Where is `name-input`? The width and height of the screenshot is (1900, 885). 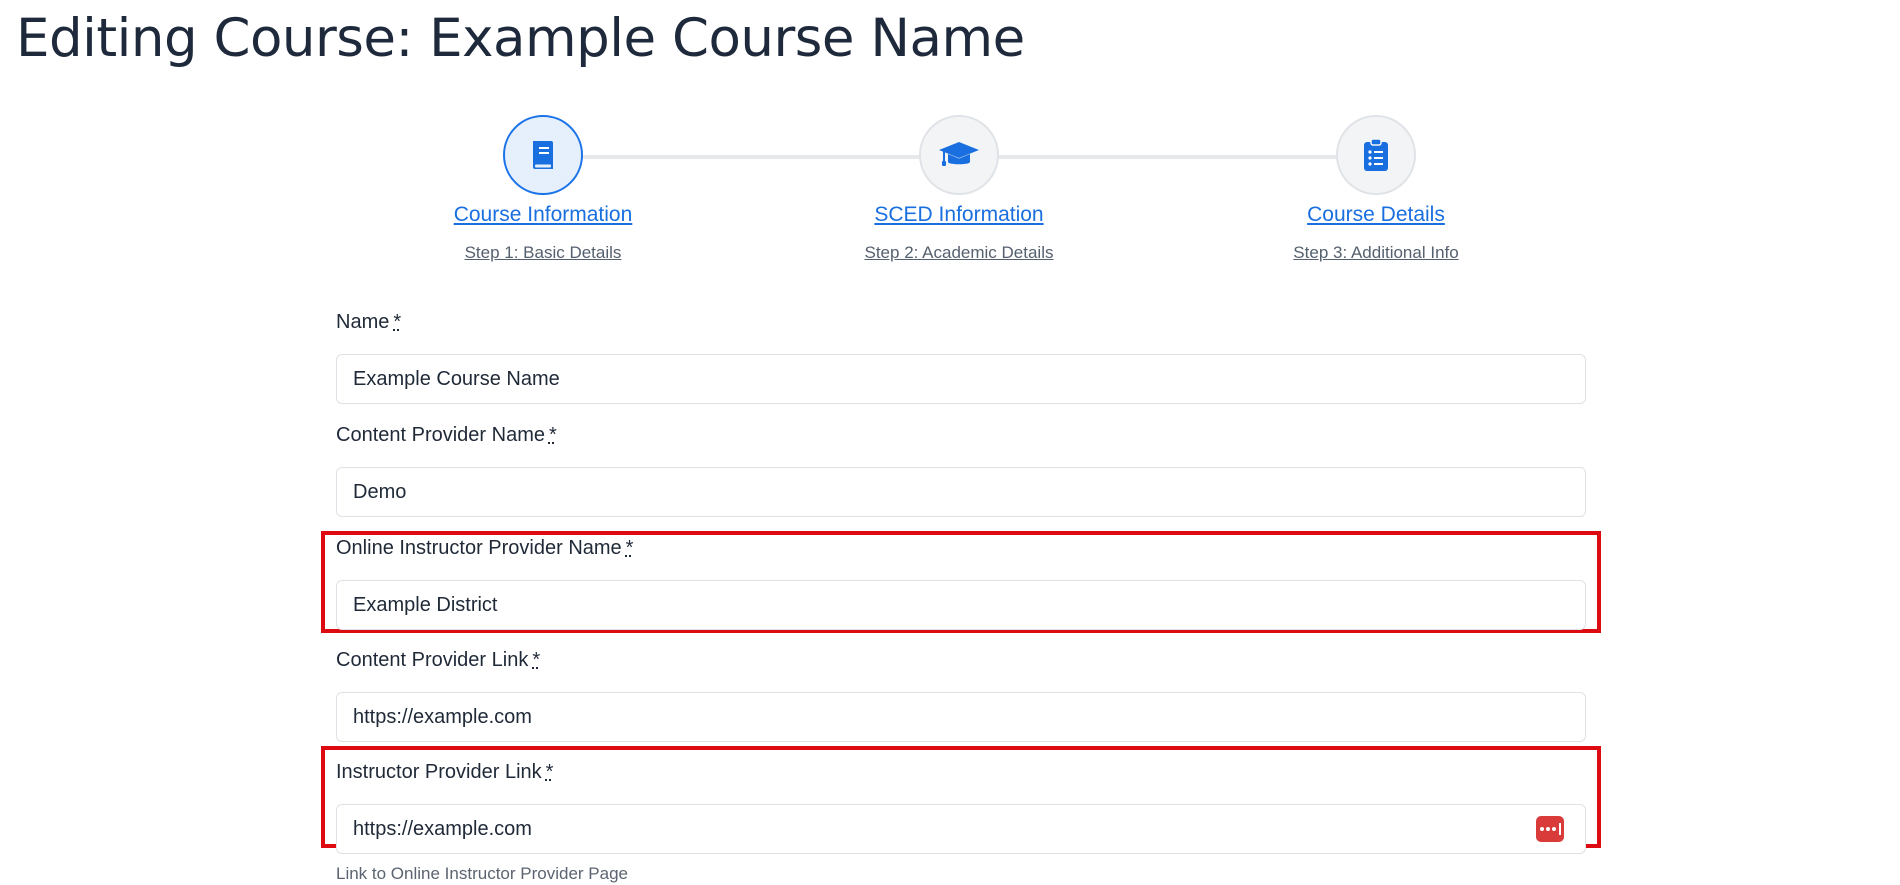 name-input is located at coordinates (961, 379).